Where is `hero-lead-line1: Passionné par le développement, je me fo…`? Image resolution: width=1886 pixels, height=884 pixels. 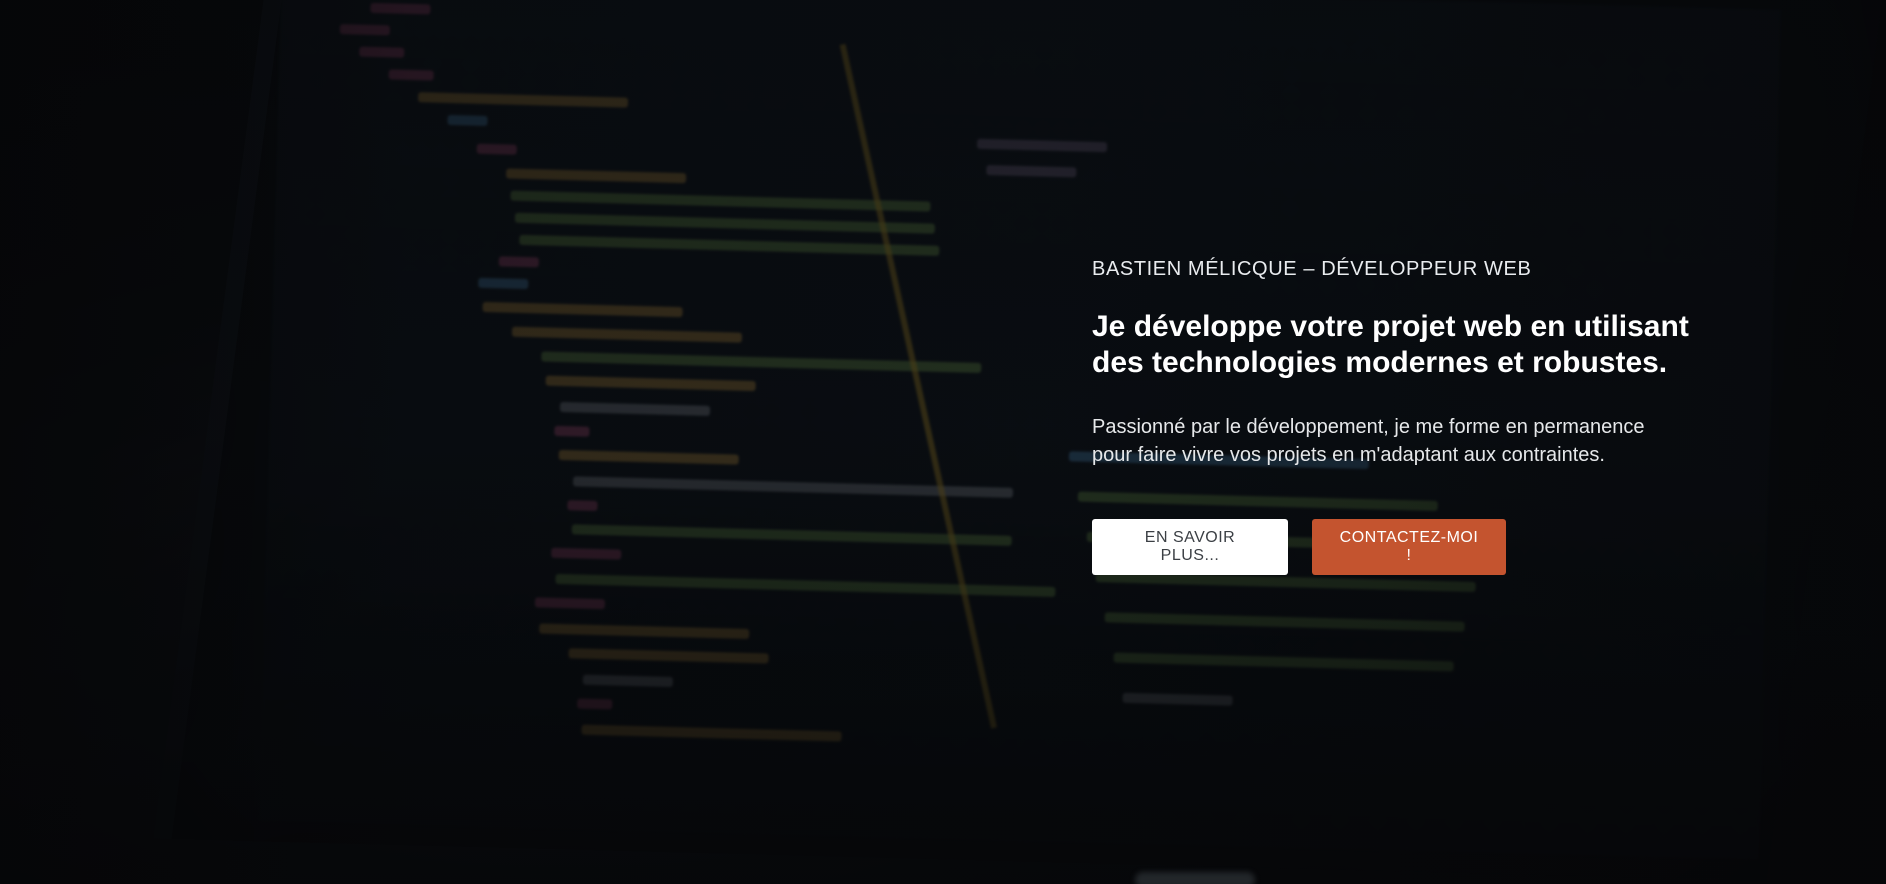 hero-lead-line1: Passionné par le développement, je me fo… is located at coordinates (1368, 427).